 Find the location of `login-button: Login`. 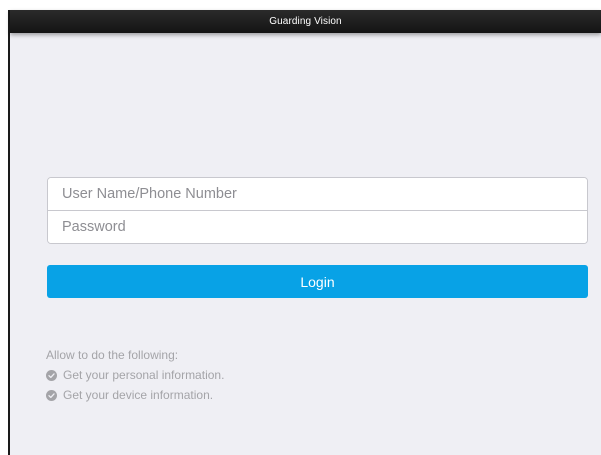

login-button: Login is located at coordinates (317, 281).